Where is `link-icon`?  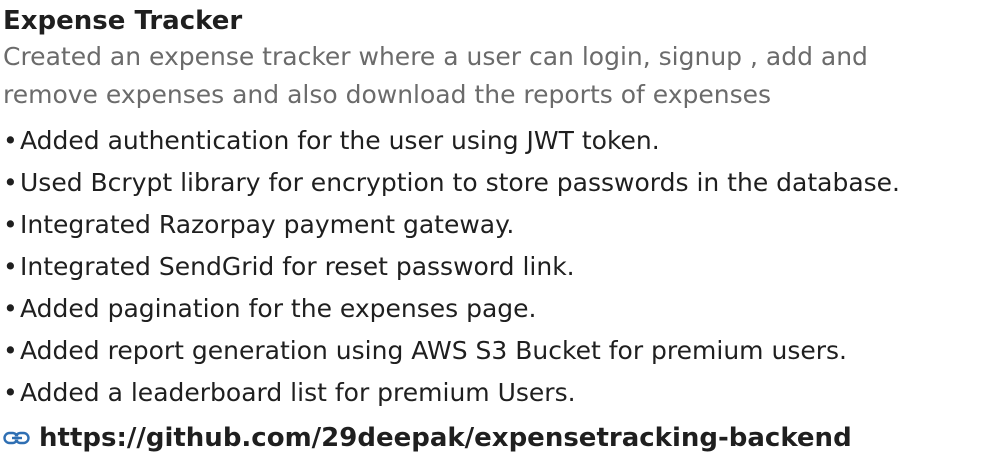
link-icon is located at coordinates (17, 438).